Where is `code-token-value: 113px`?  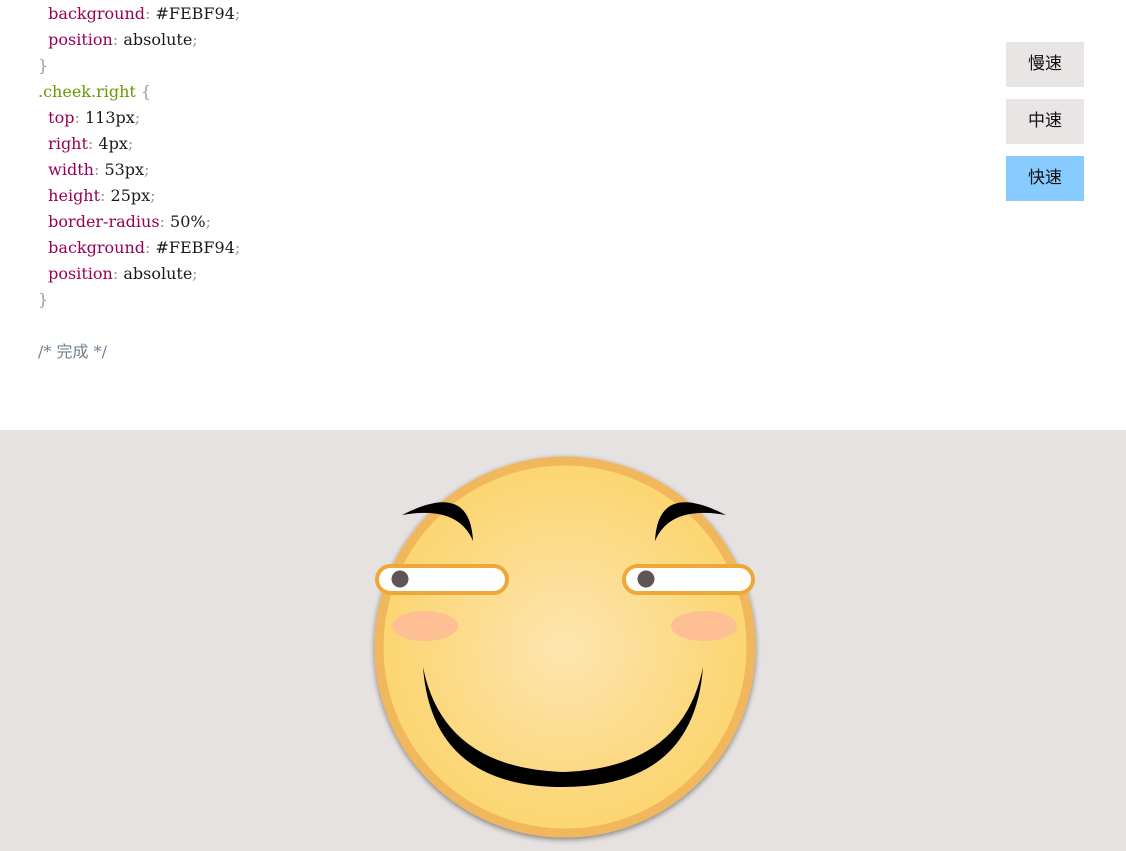 code-token-value: 113px is located at coordinates (107, 117).